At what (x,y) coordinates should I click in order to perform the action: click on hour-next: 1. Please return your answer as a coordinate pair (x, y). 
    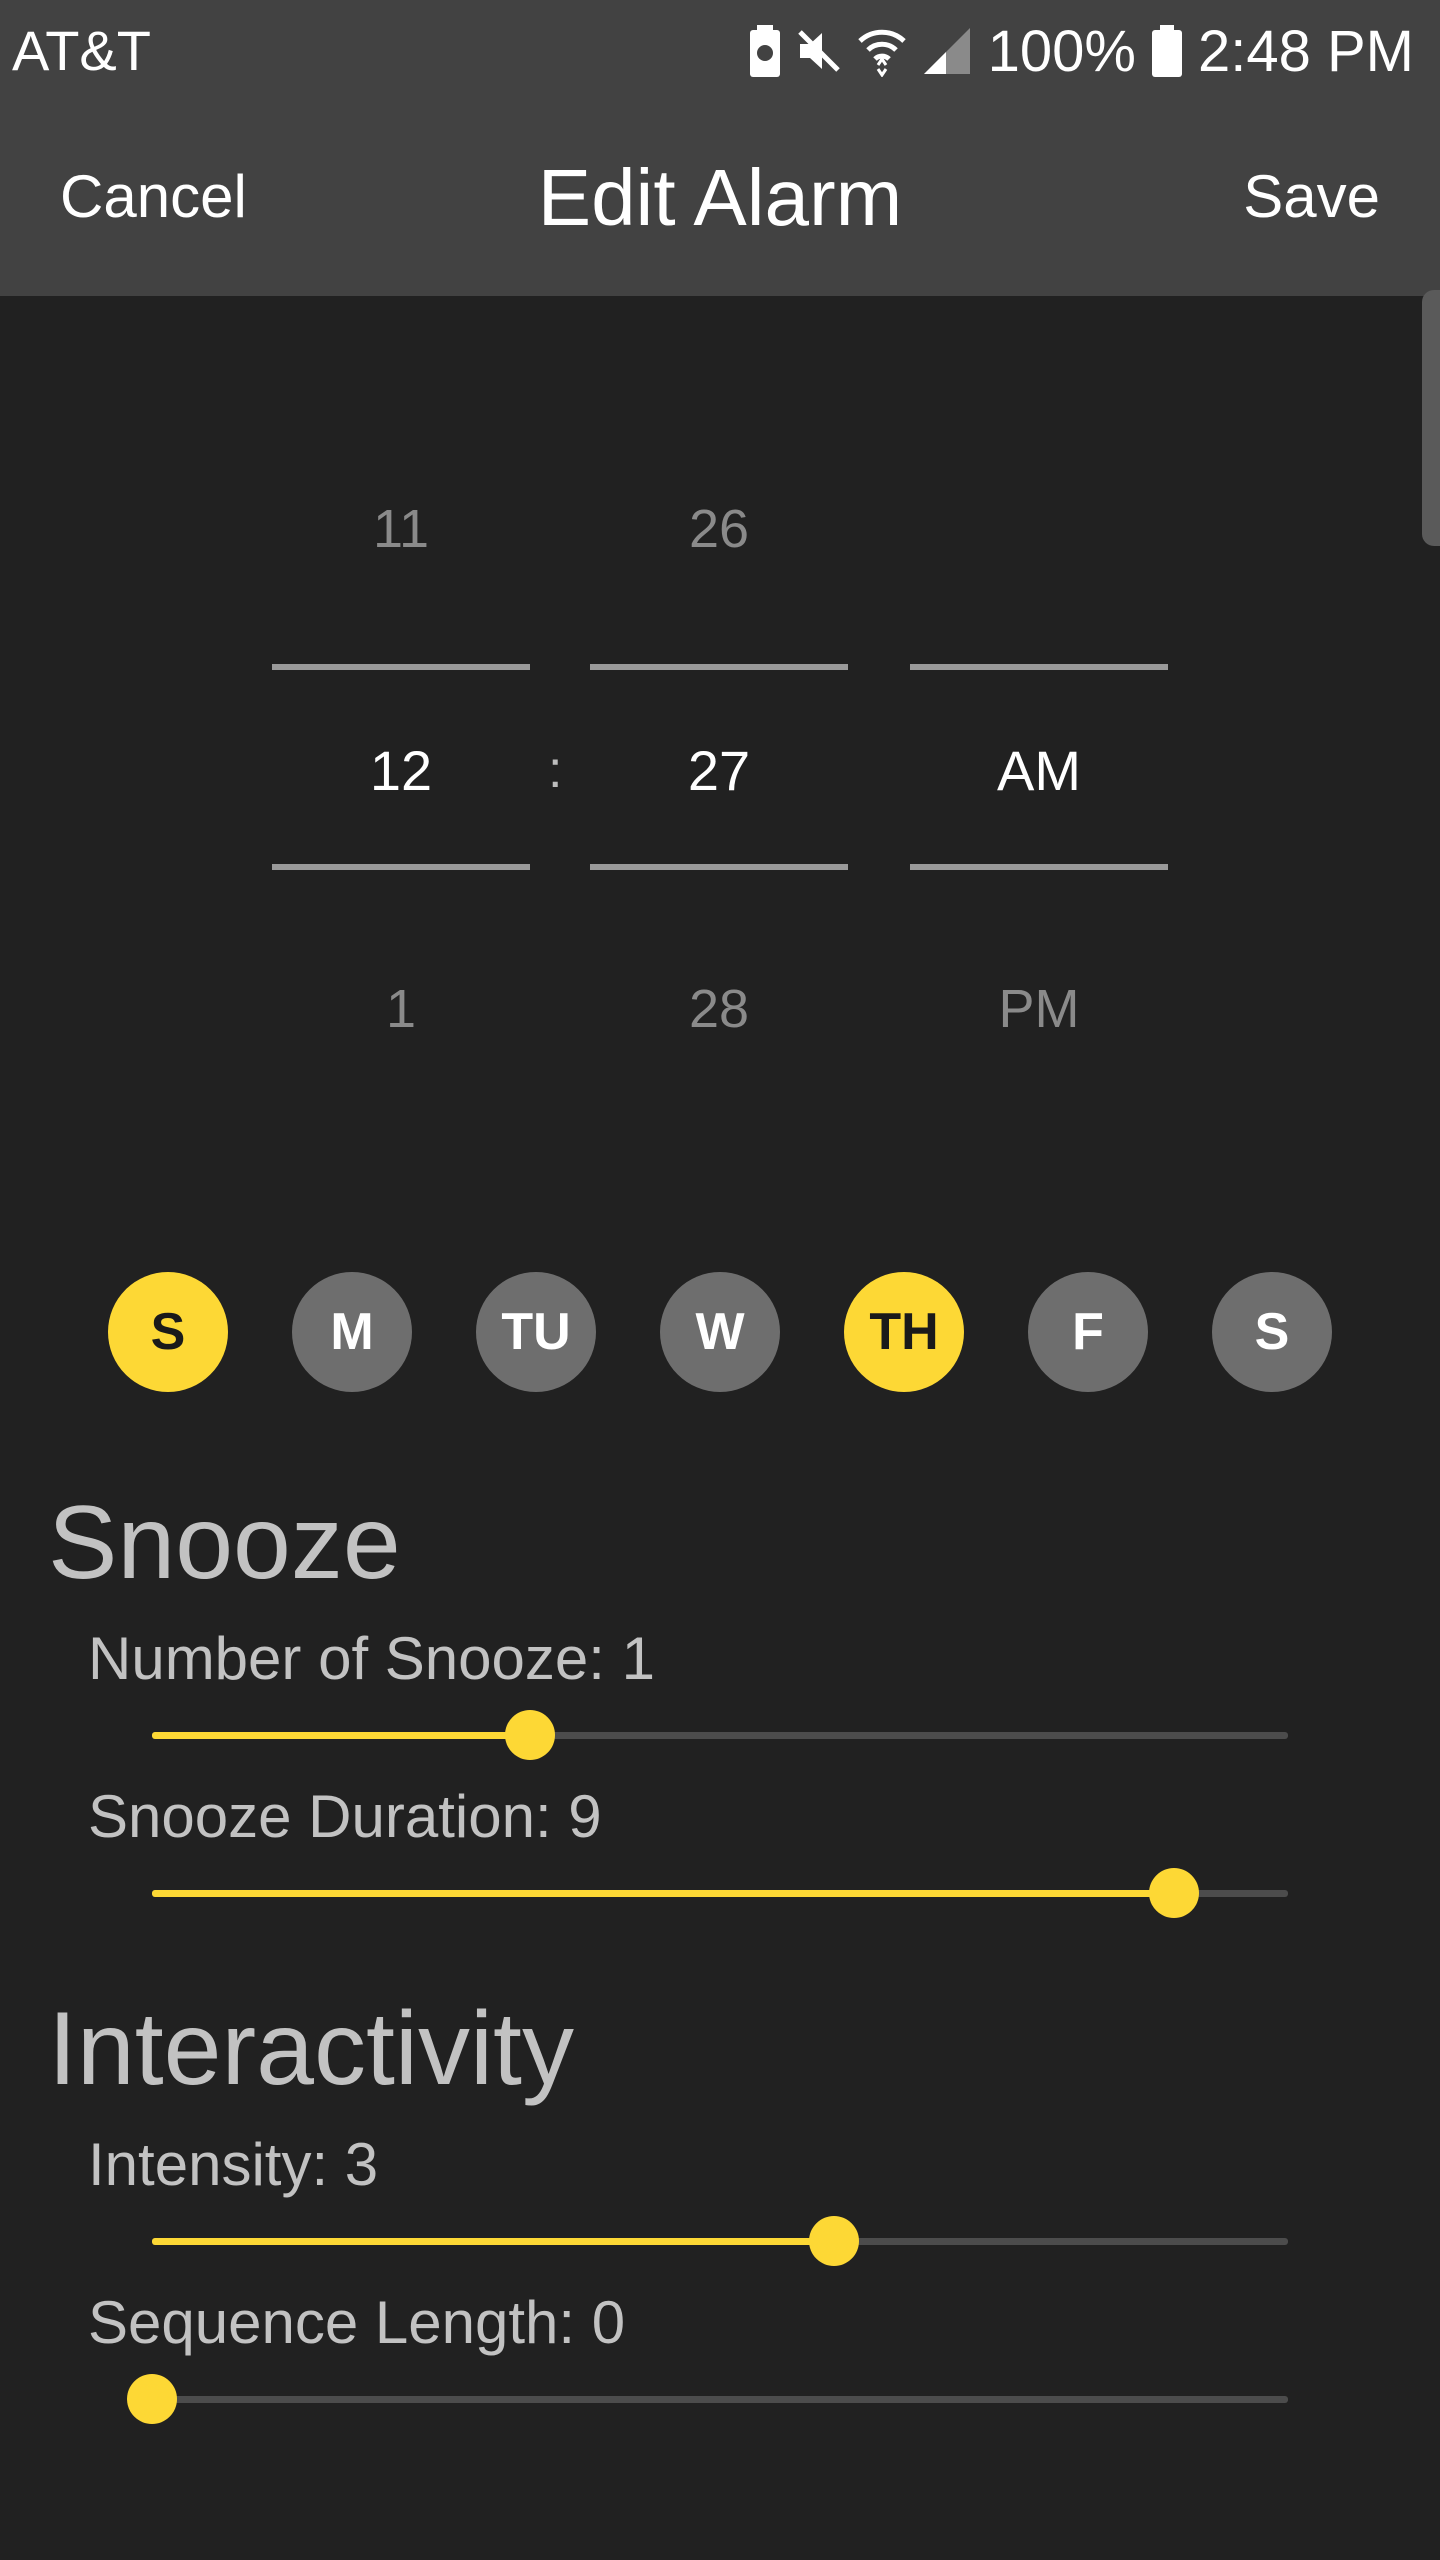
    Looking at the image, I should click on (401, 1009).